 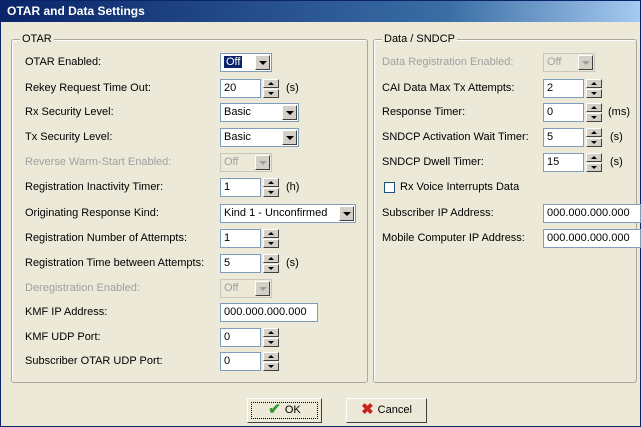 I want to click on tx-security-label: Tx Security Level:, so click(x=69, y=137).